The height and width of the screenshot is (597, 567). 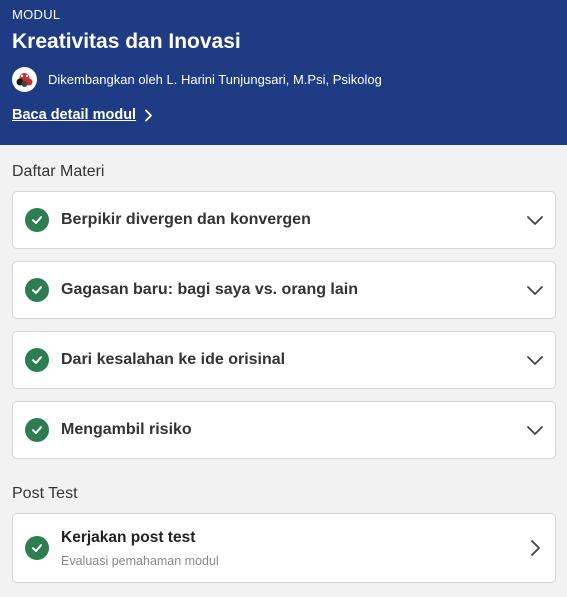 What do you see at coordinates (36, 14) in the screenshot?
I see `module-eyebrow: MODUL` at bounding box center [36, 14].